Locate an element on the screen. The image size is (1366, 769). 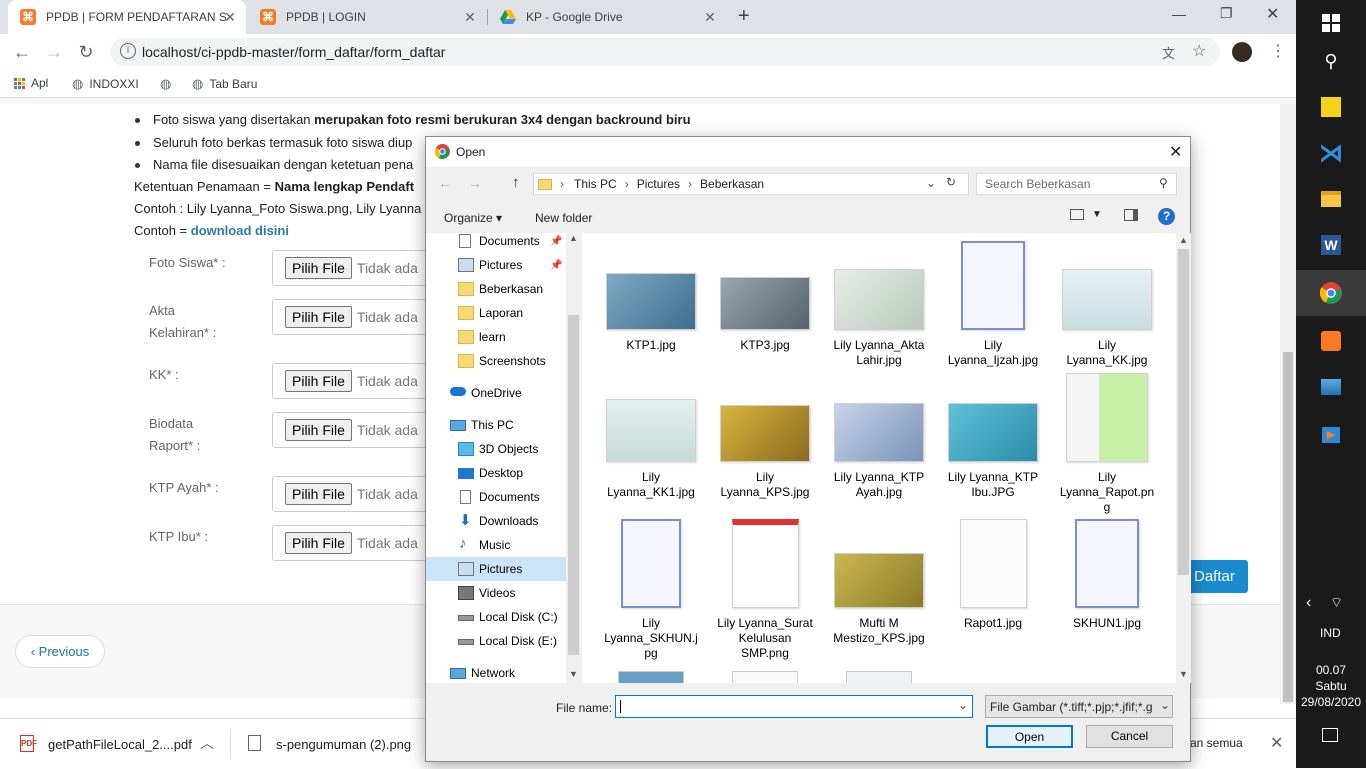
chrome-taskbar-icon is located at coordinates (1331, 293).